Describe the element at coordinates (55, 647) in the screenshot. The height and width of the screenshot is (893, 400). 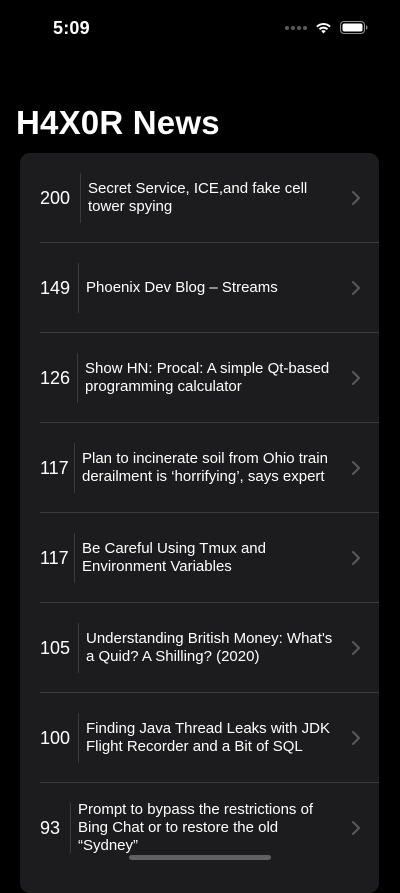
I see `story-score: 105` at that location.